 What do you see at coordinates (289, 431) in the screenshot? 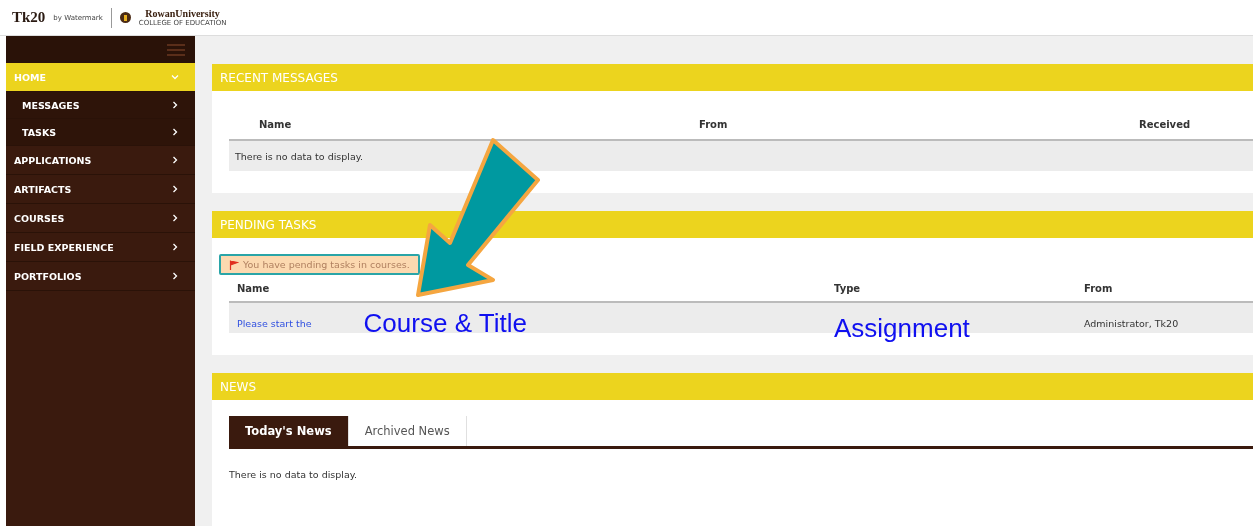
I see `tab: Today's News` at bounding box center [289, 431].